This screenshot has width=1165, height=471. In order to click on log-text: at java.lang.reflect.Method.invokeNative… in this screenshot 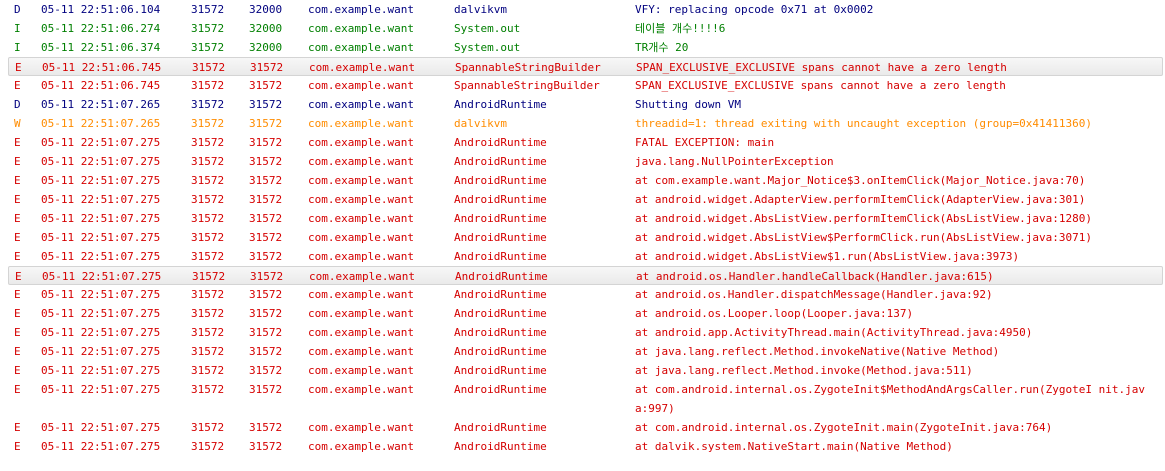, I will do `click(817, 351)`.